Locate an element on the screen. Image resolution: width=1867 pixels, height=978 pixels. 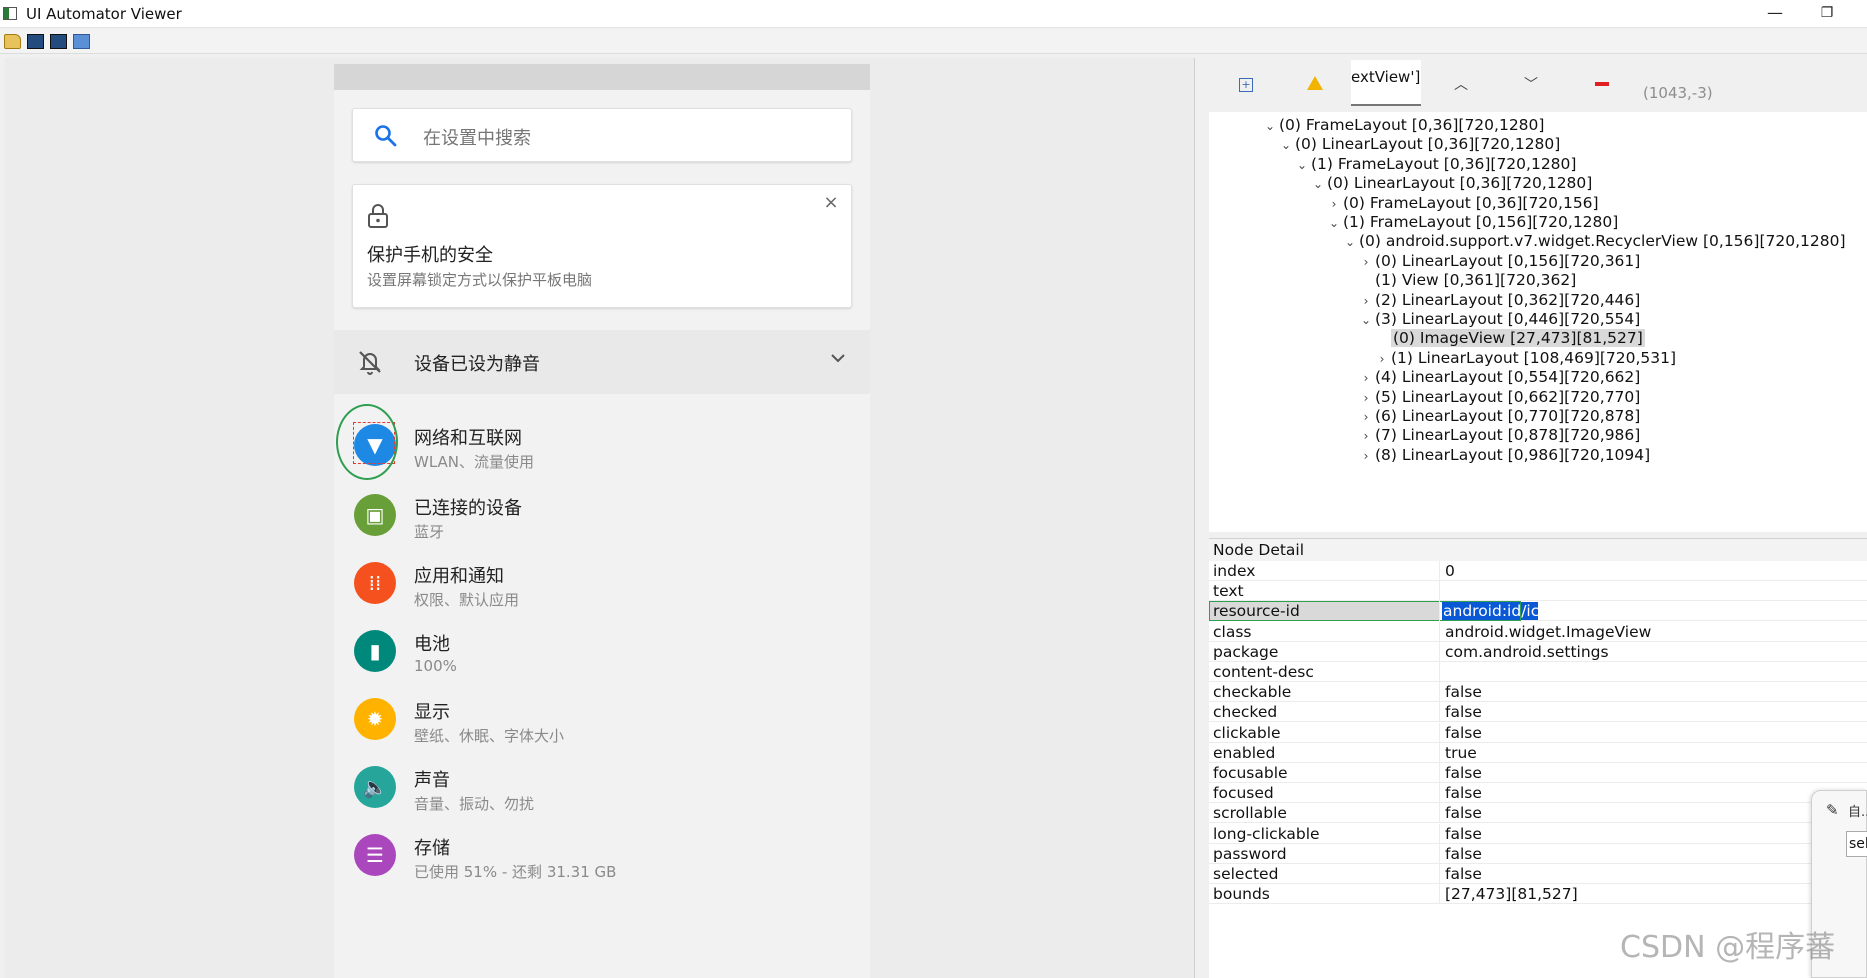
chevron-down-icon is located at coordinates (838, 358).